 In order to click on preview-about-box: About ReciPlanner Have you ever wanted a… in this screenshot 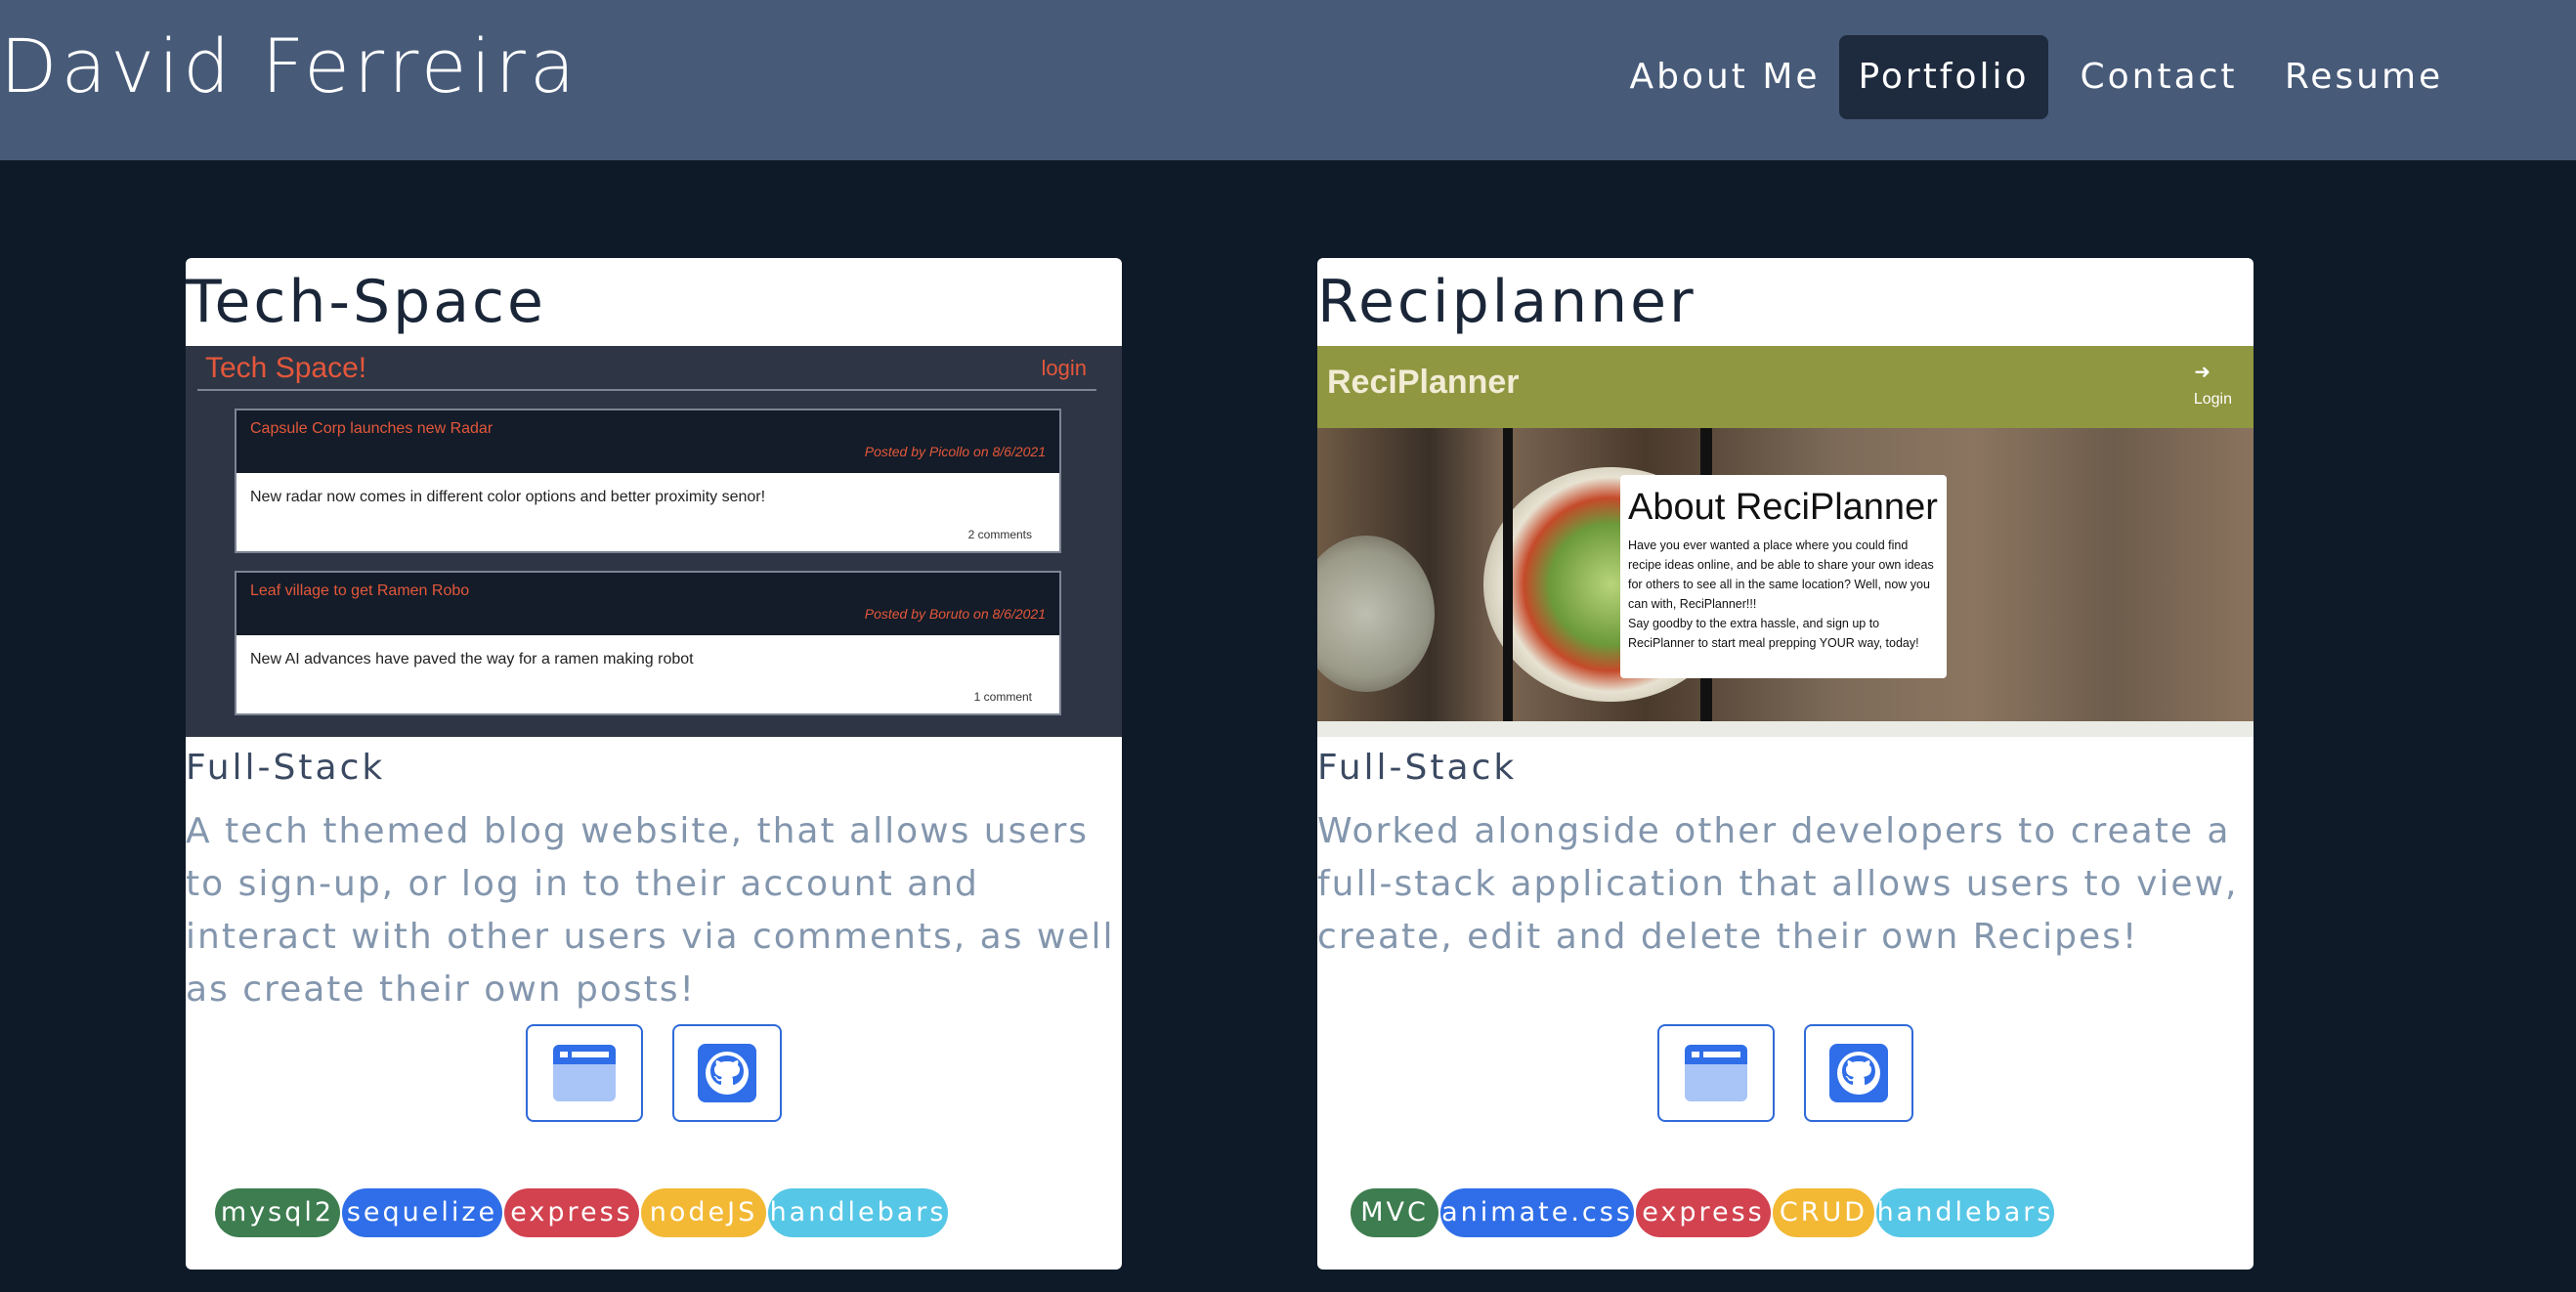, I will do `click(1784, 576)`.